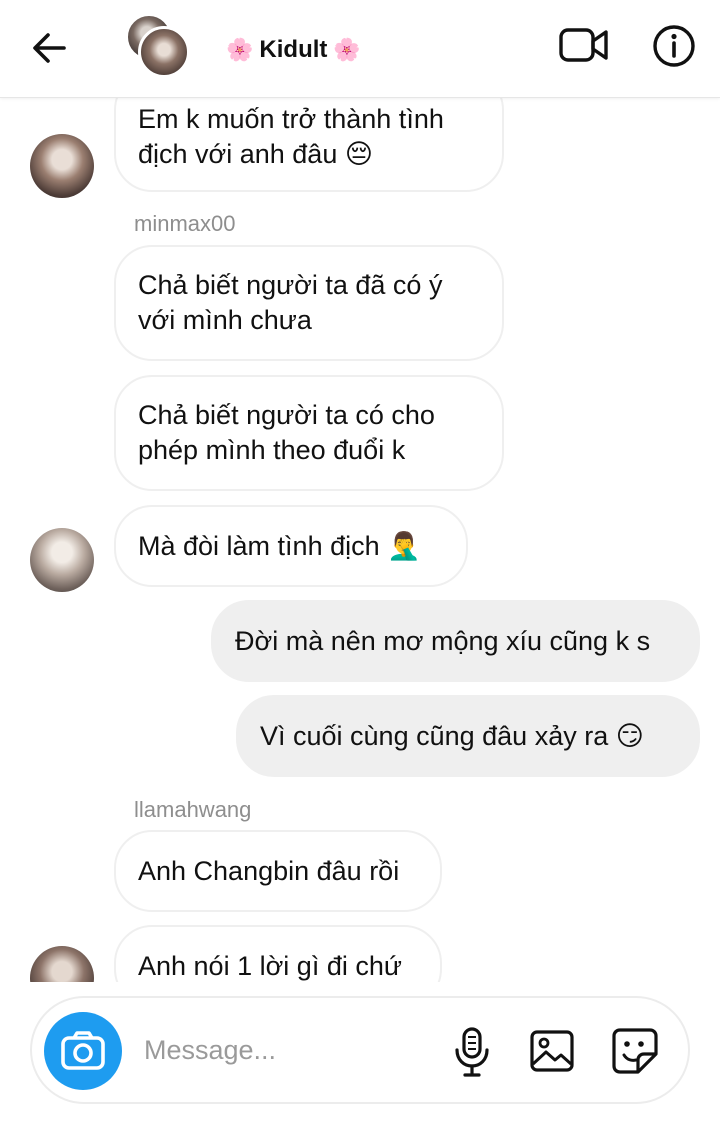  I want to click on microphone-icon, so click(472, 1052).